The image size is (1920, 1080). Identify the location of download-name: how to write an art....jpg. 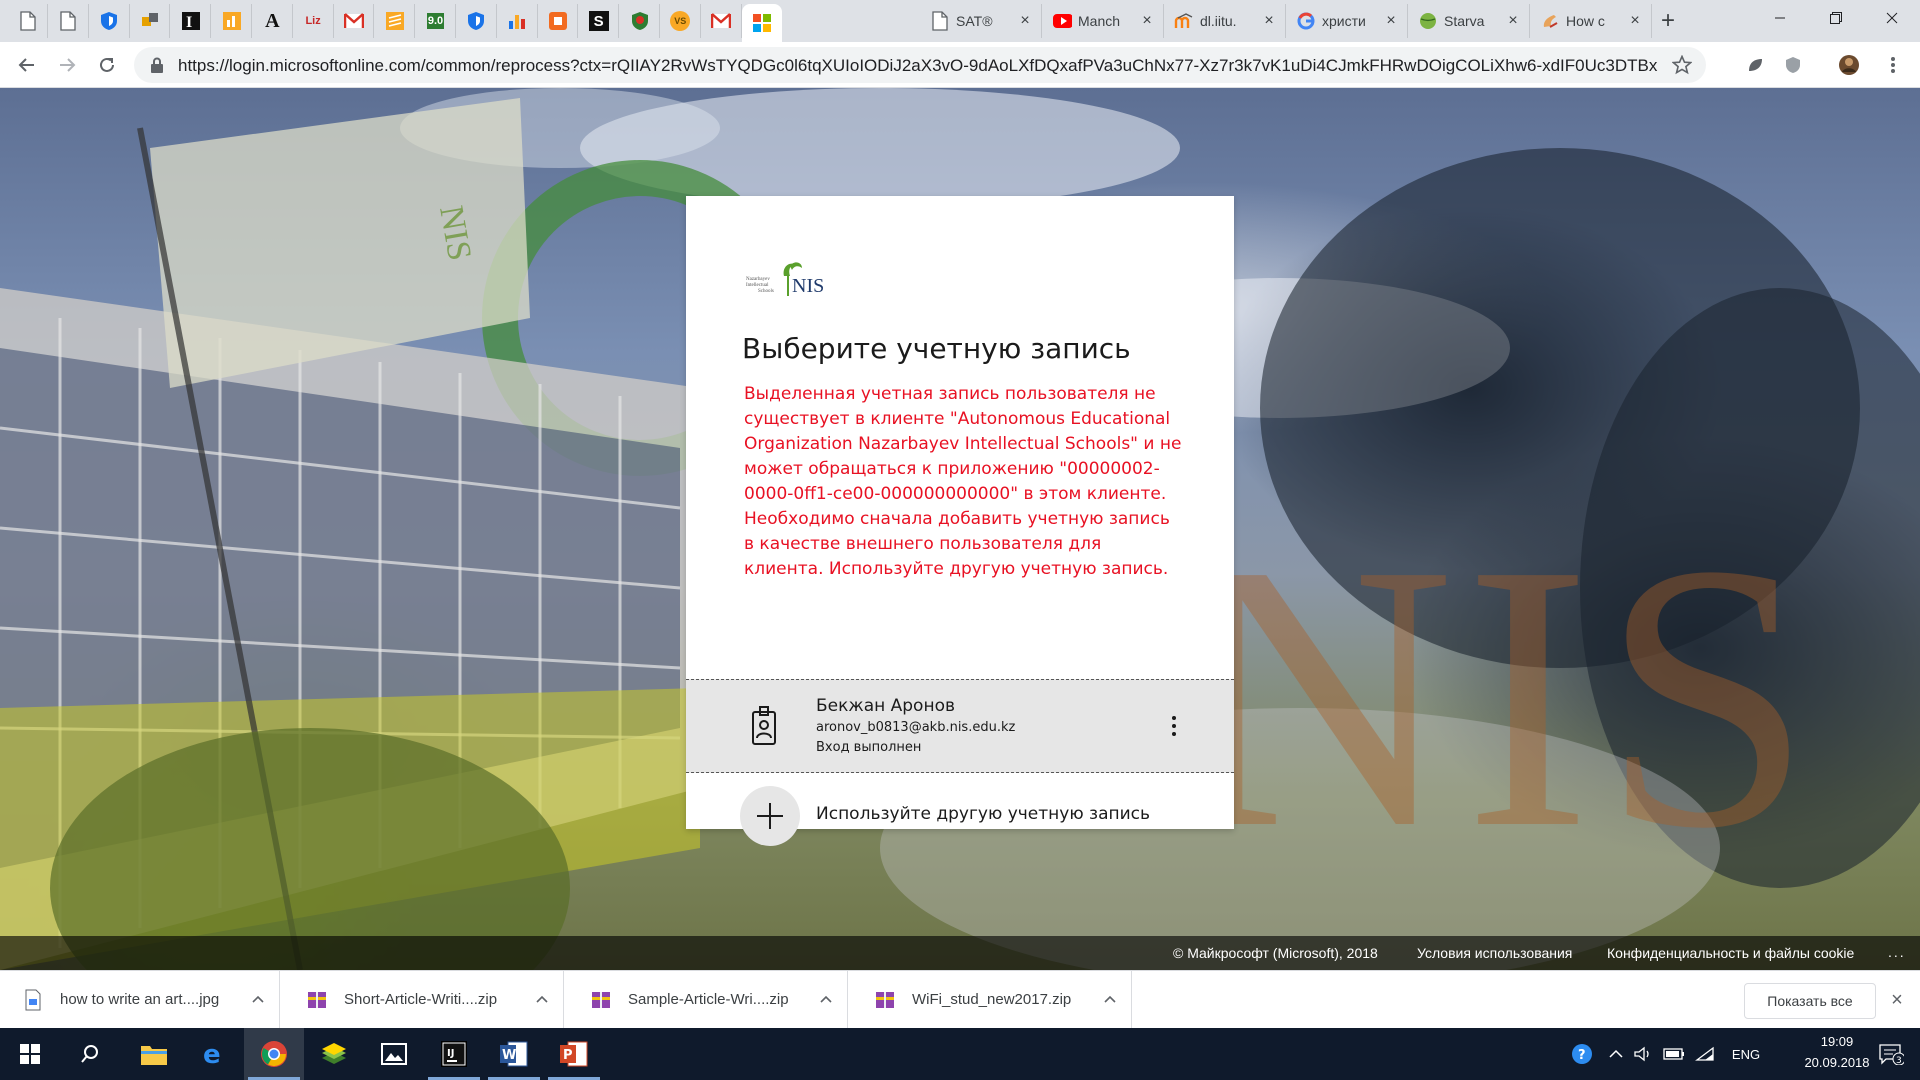
(139, 999).